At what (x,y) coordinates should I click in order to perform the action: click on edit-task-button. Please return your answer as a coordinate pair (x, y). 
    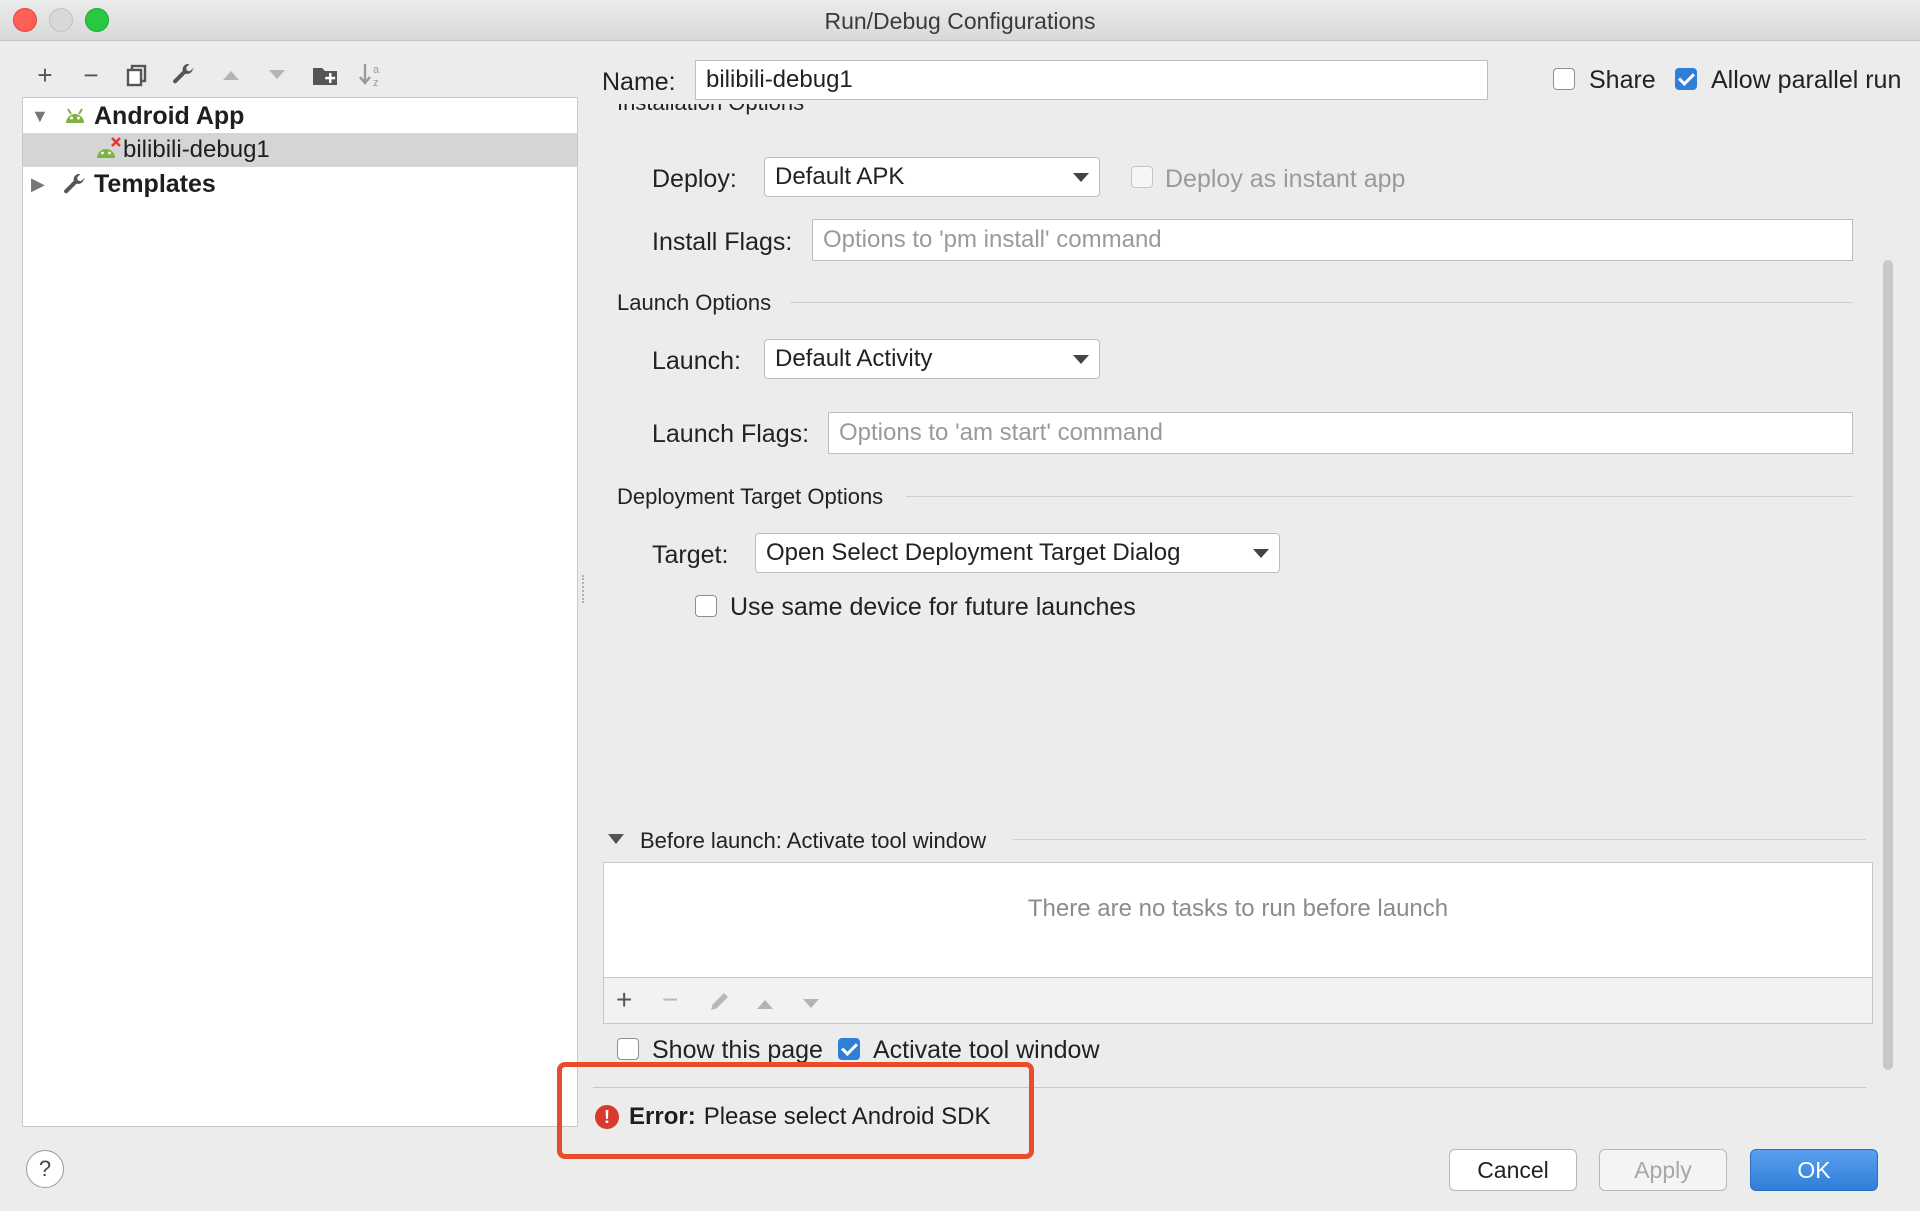
    Looking at the image, I should click on (720, 1004).